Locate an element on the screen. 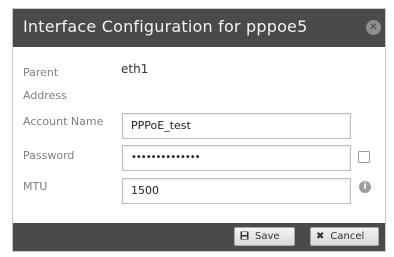  save-button: Save is located at coordinates (264, 236).